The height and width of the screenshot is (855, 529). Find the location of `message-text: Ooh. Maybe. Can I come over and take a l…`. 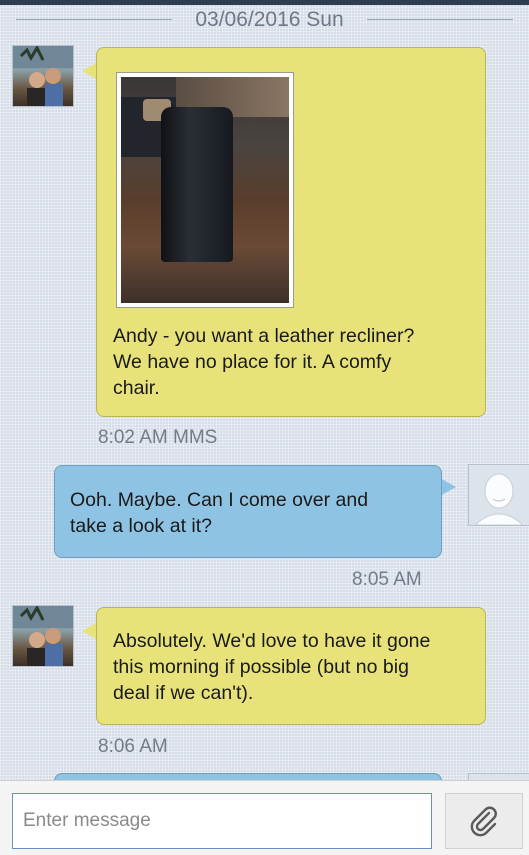

message-text: Ooh. Maybe. Can I come over and take a l… is located at coordinates (219, 513).